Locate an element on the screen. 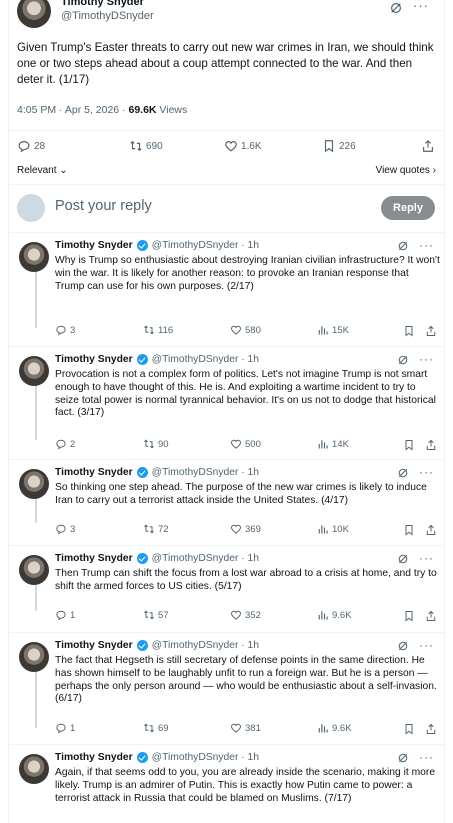 The width and height of the screenshot is (453, 823). bookmark-icon is located at coordinates (409, 729).